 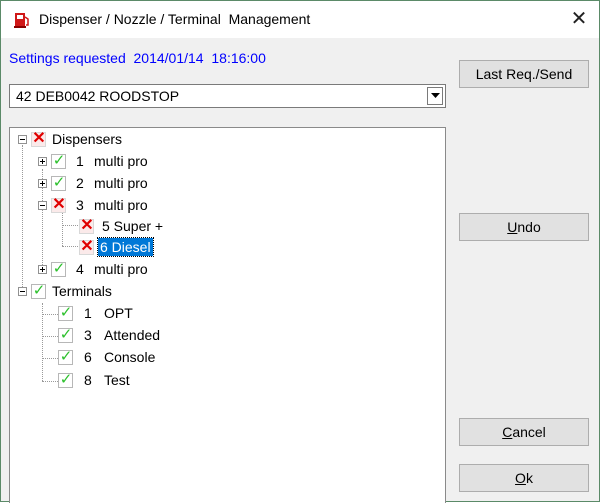 What do you see at coordinates (225, 381) in the screenshot?
I see `tree-node-terminal-8: ✓ 8 Test` at bounding box center [225, 381].